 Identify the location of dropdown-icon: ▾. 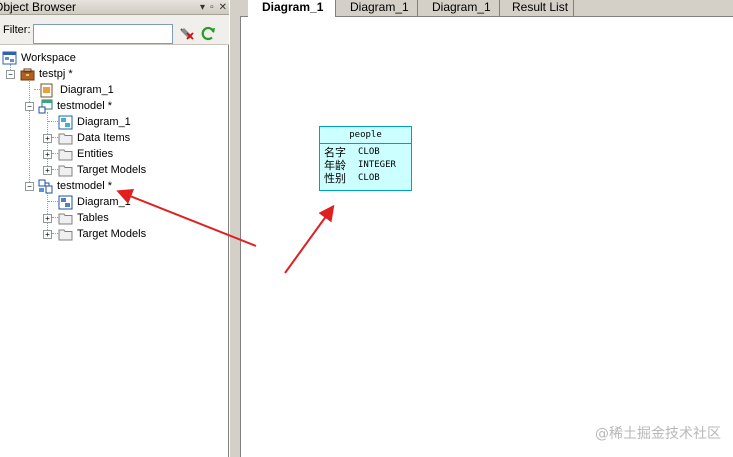
(202, 7).